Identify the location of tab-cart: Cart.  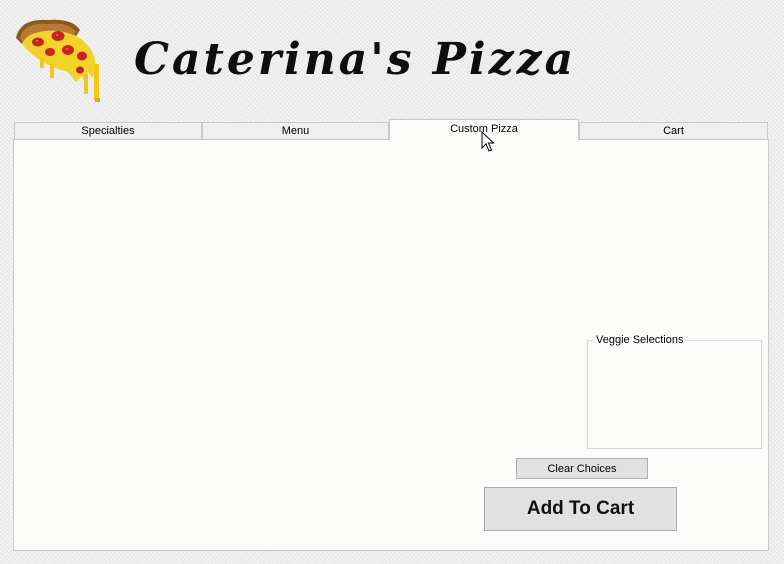
(673, 130).